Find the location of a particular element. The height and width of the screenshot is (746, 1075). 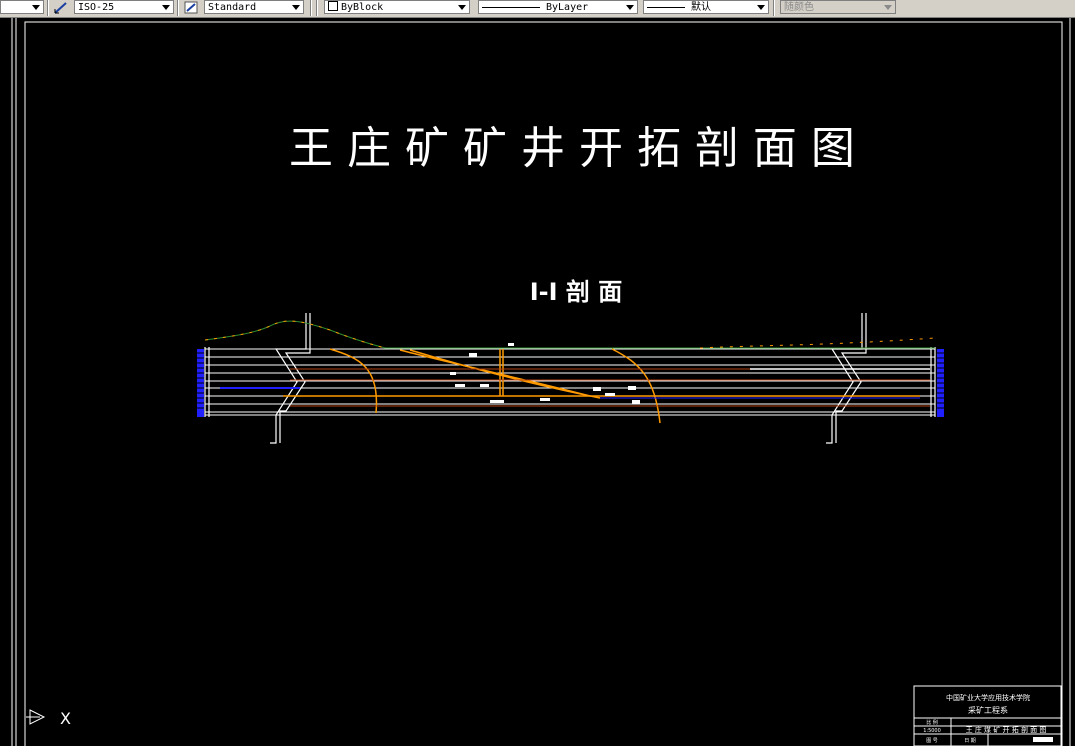

properties-toolbar: ISO-25 Standard ByBlock ByLayer 默认 随颜色 is located at coordinates (537, 9).